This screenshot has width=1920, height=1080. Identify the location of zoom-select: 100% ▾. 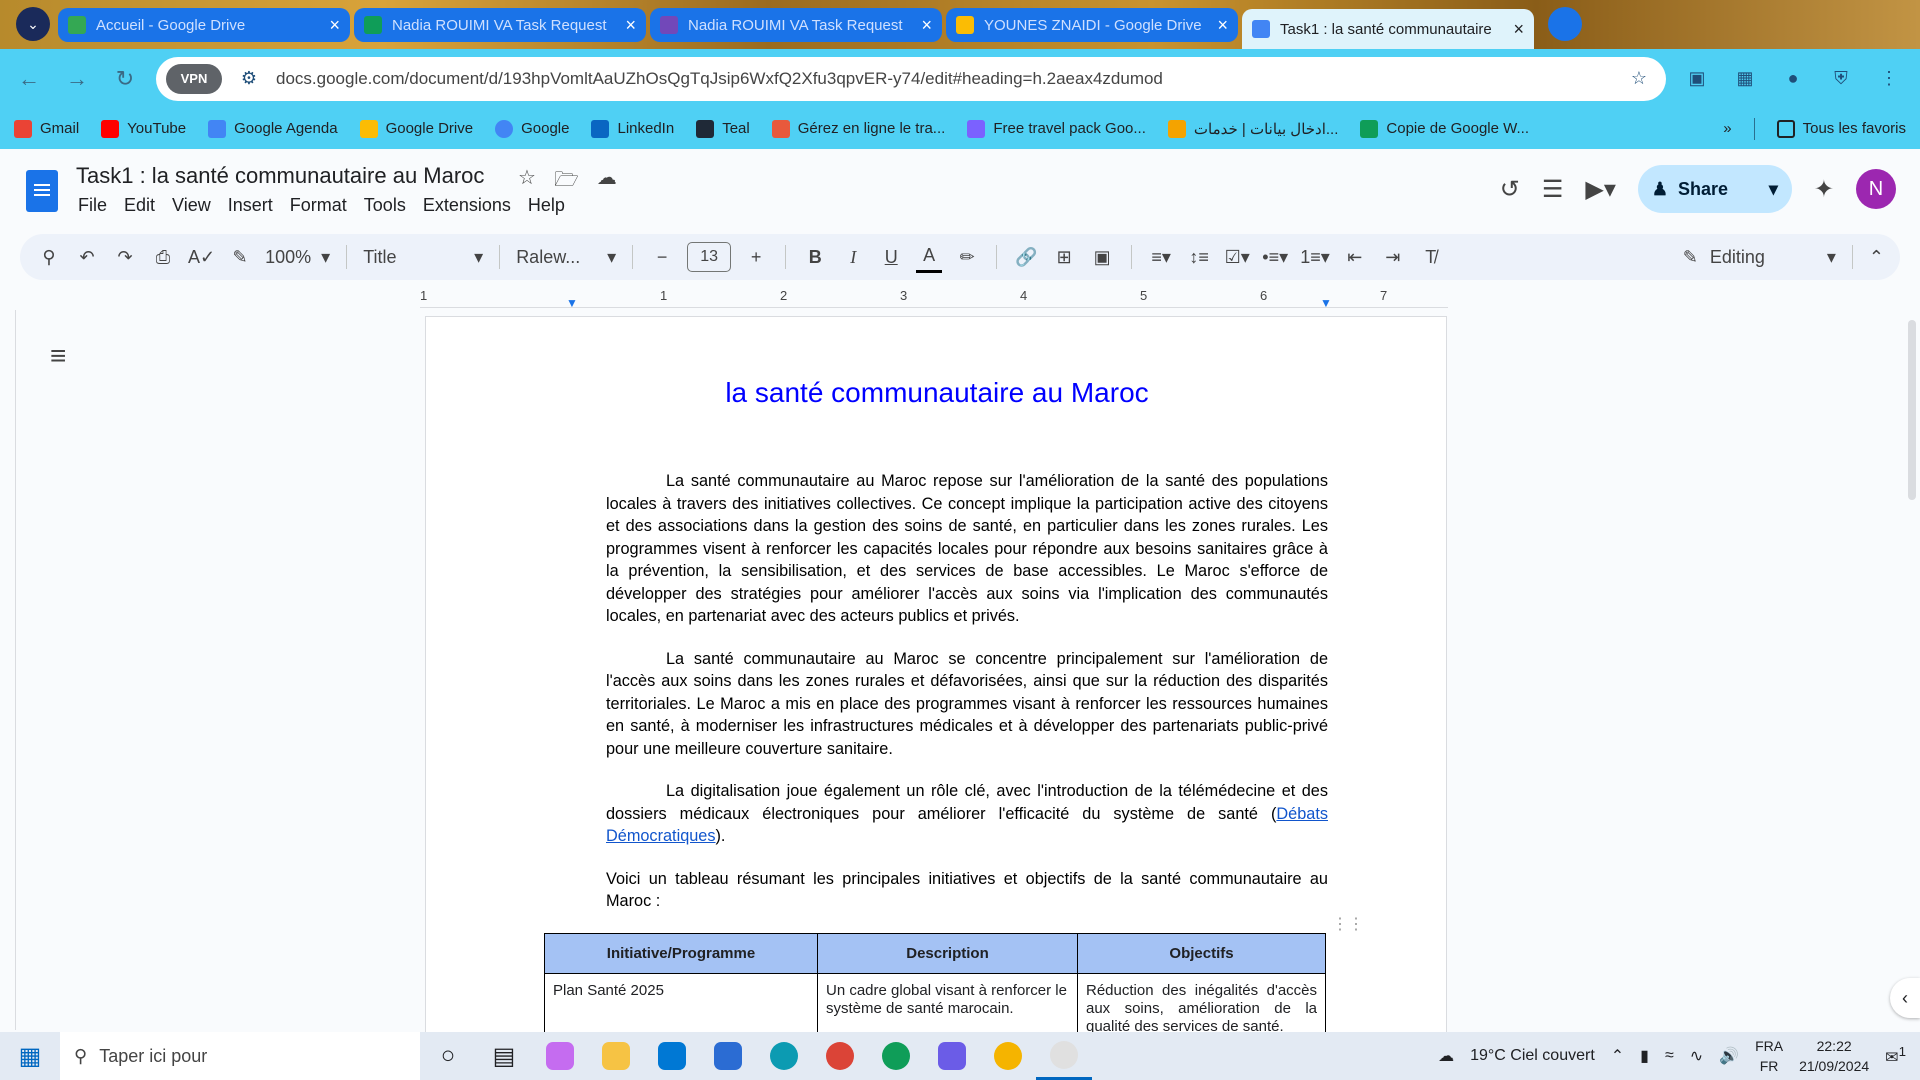
(297, 257).